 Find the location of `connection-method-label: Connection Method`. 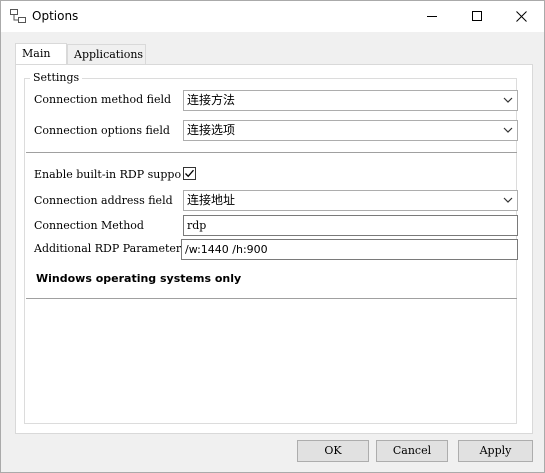

connection-method-label: Connection Method is located at coordinates (89, 225).